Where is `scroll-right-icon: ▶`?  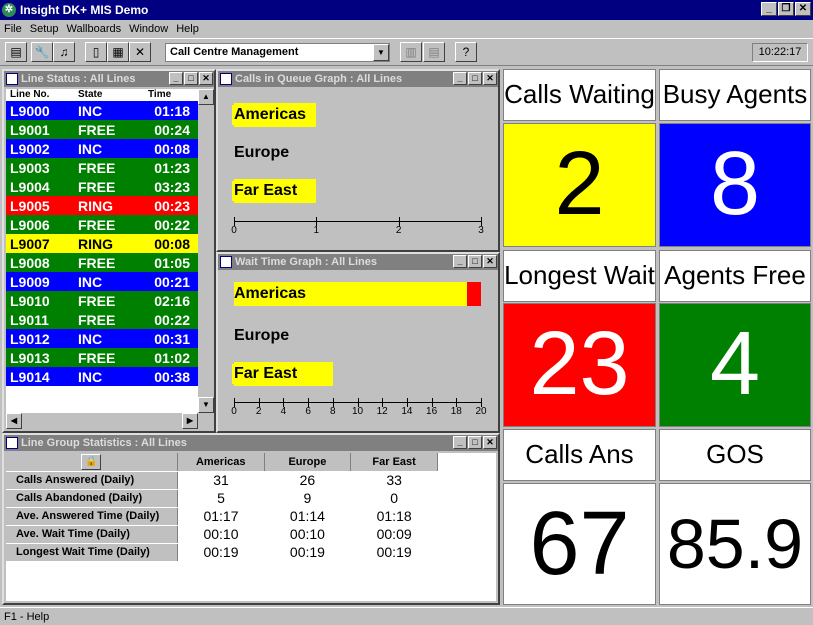
scroll-right-icon: ▶ is located at coordinates (190, 421).